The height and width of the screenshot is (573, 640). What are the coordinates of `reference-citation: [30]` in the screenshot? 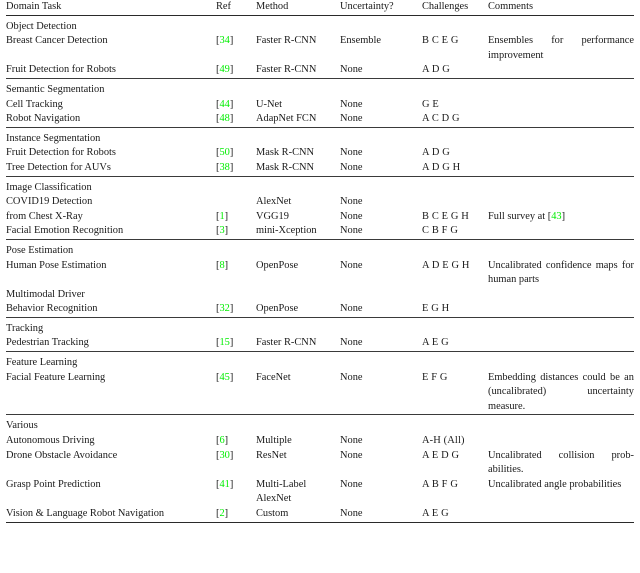 It's located at (224, 455).